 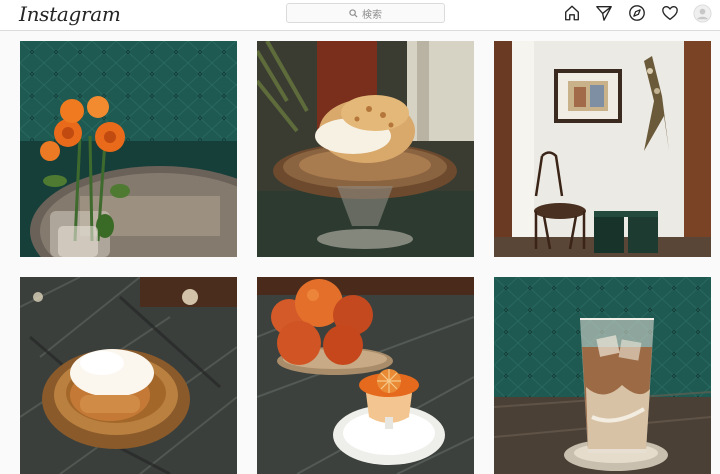 I want to click on direct-send-icon, so click(x=604, y=13).